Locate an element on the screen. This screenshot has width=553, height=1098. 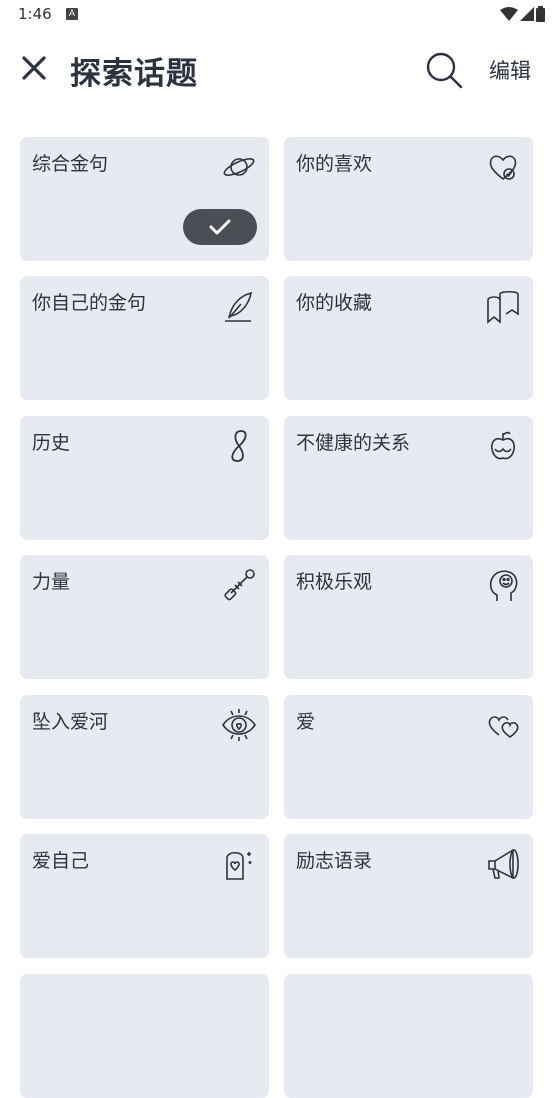
two-hearts-icon is located at coordinates (503, 725).